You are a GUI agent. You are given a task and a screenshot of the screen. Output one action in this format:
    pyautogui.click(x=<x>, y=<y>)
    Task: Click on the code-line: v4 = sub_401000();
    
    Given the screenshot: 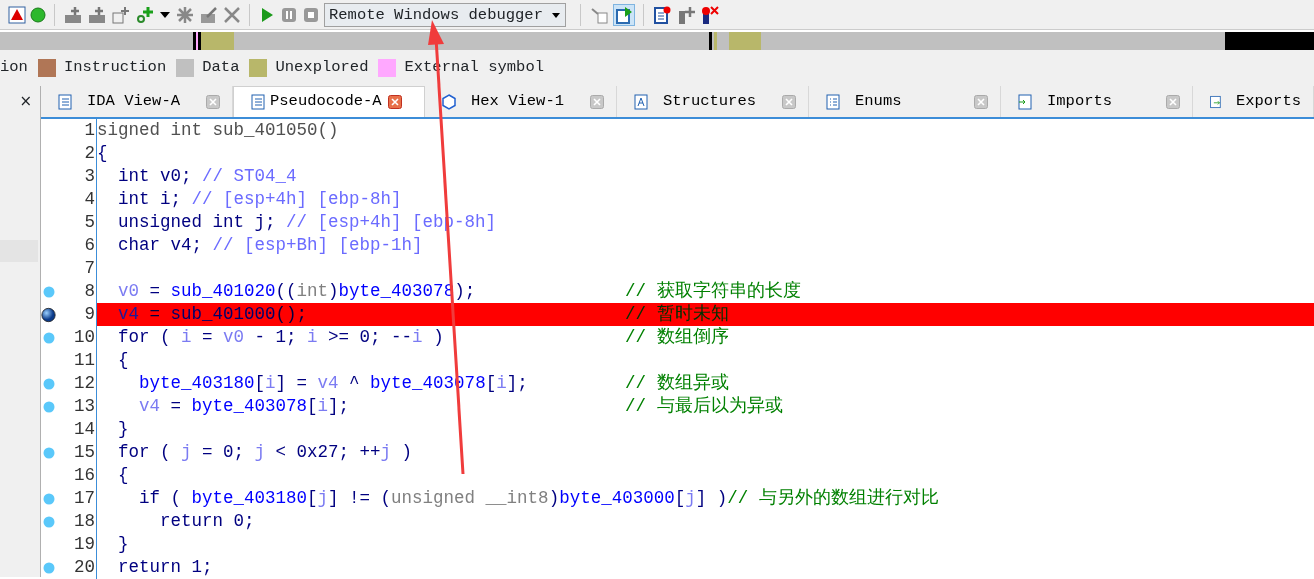 What is the action you would take?
    pyautogui.click(x=213, y=314)
    